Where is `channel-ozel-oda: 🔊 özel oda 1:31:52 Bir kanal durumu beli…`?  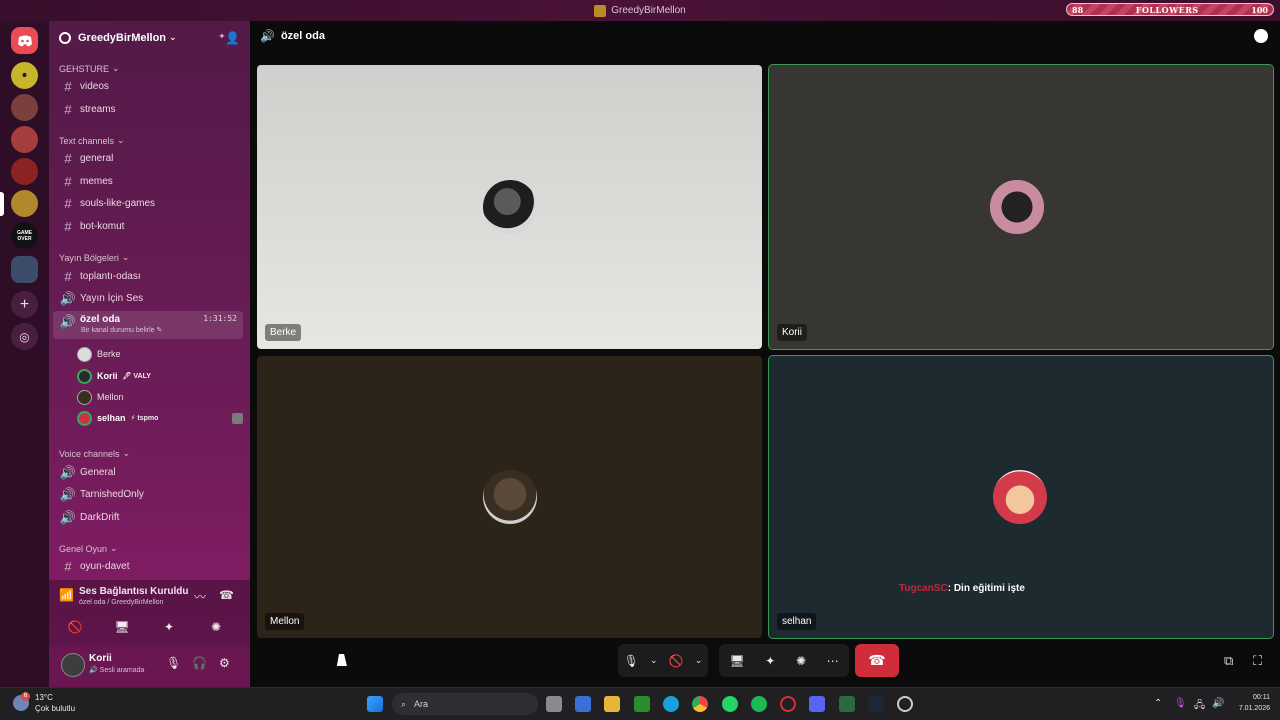 channel-ozel-oda: 🔊 özel oda 1:31:52 Bir kanal durumu beli… is located at coordinates (148, 325).